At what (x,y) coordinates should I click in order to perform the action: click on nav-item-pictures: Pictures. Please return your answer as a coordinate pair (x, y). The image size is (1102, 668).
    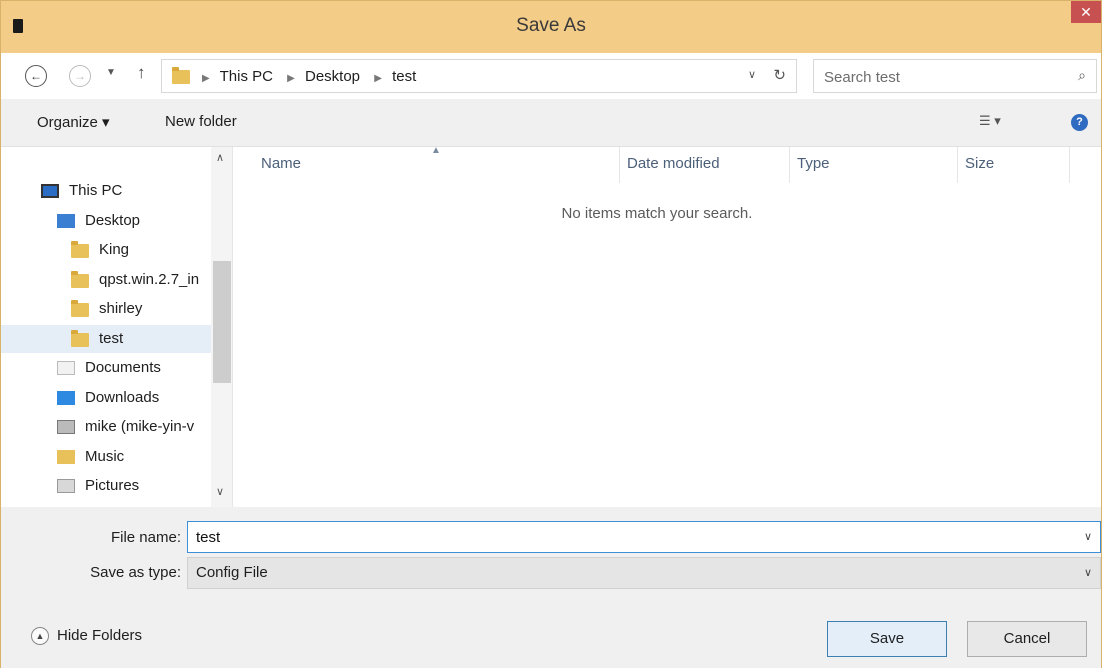
    Looking at the image, I should click on (134, 486).